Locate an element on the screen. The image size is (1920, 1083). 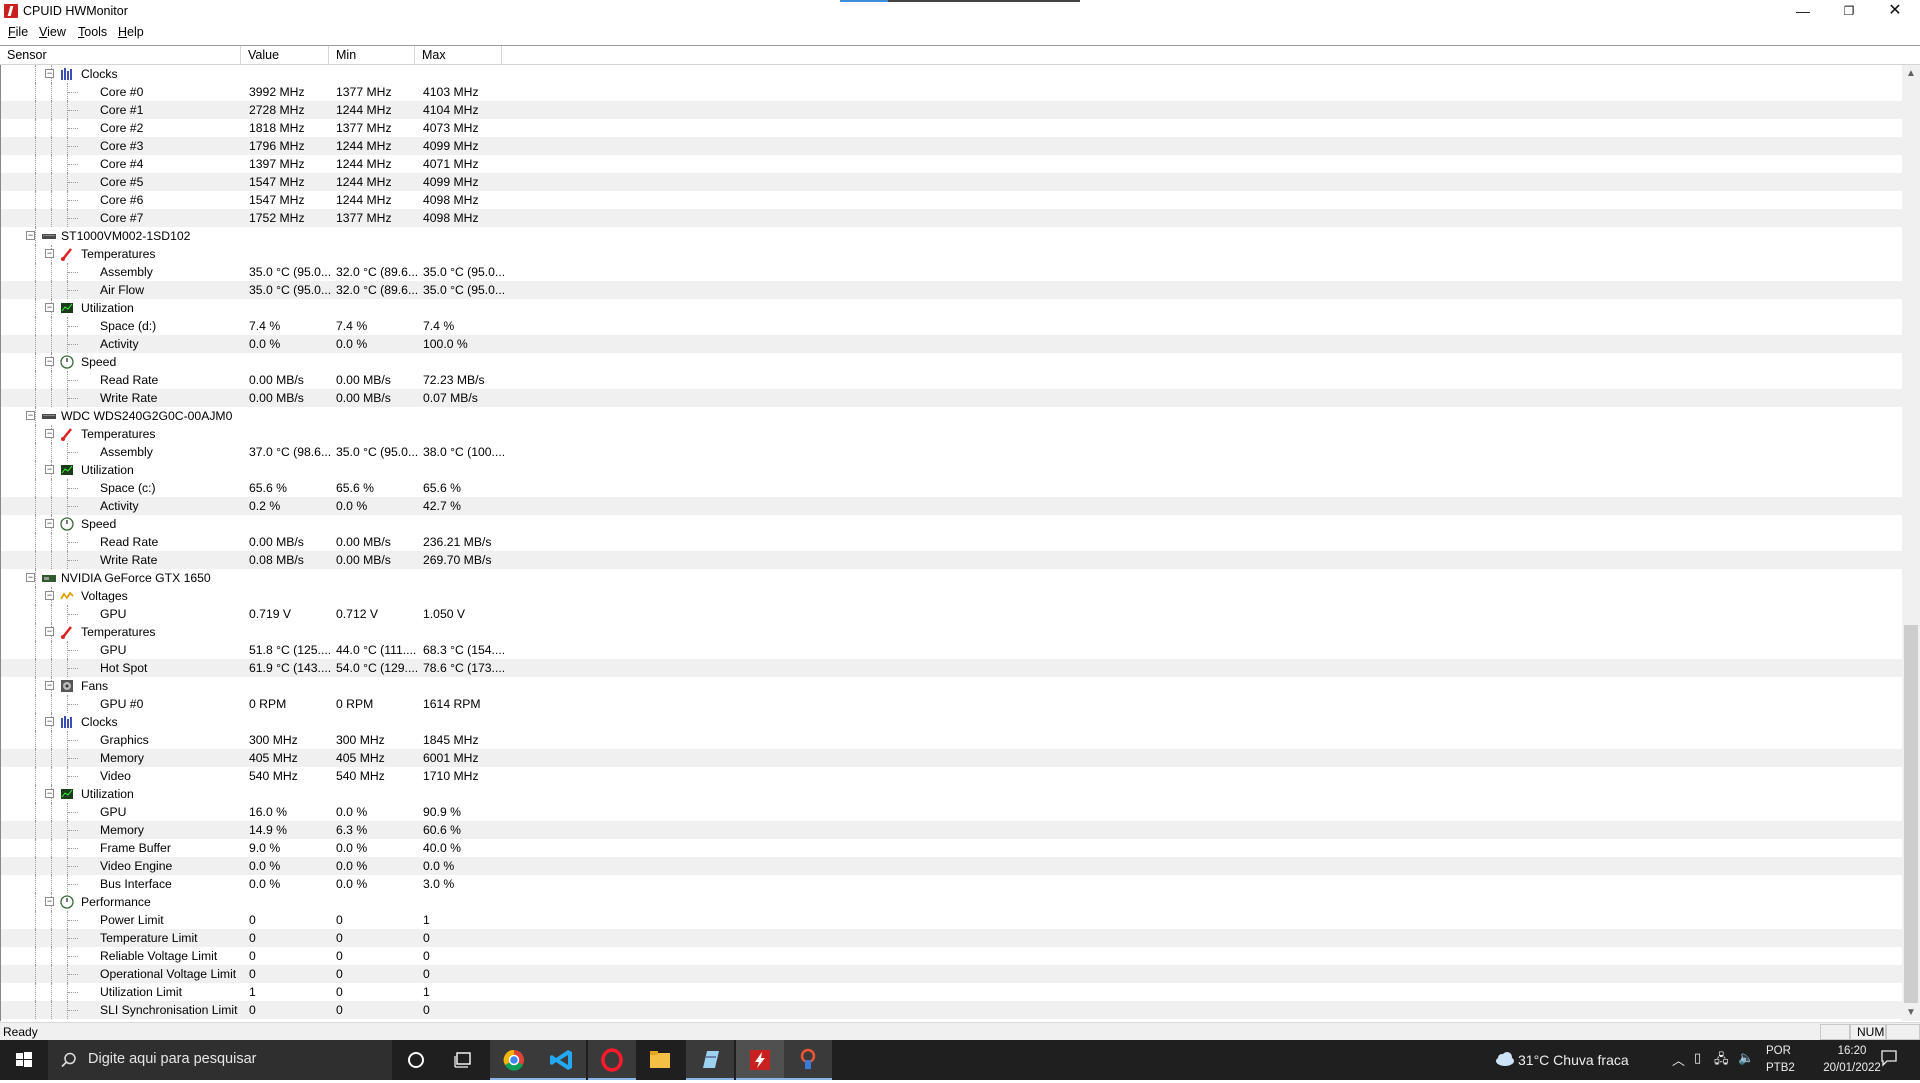
sensor-row: Video Engine 0.0 % 0.0 % 0.0 % is located at coordinates (951, 866).